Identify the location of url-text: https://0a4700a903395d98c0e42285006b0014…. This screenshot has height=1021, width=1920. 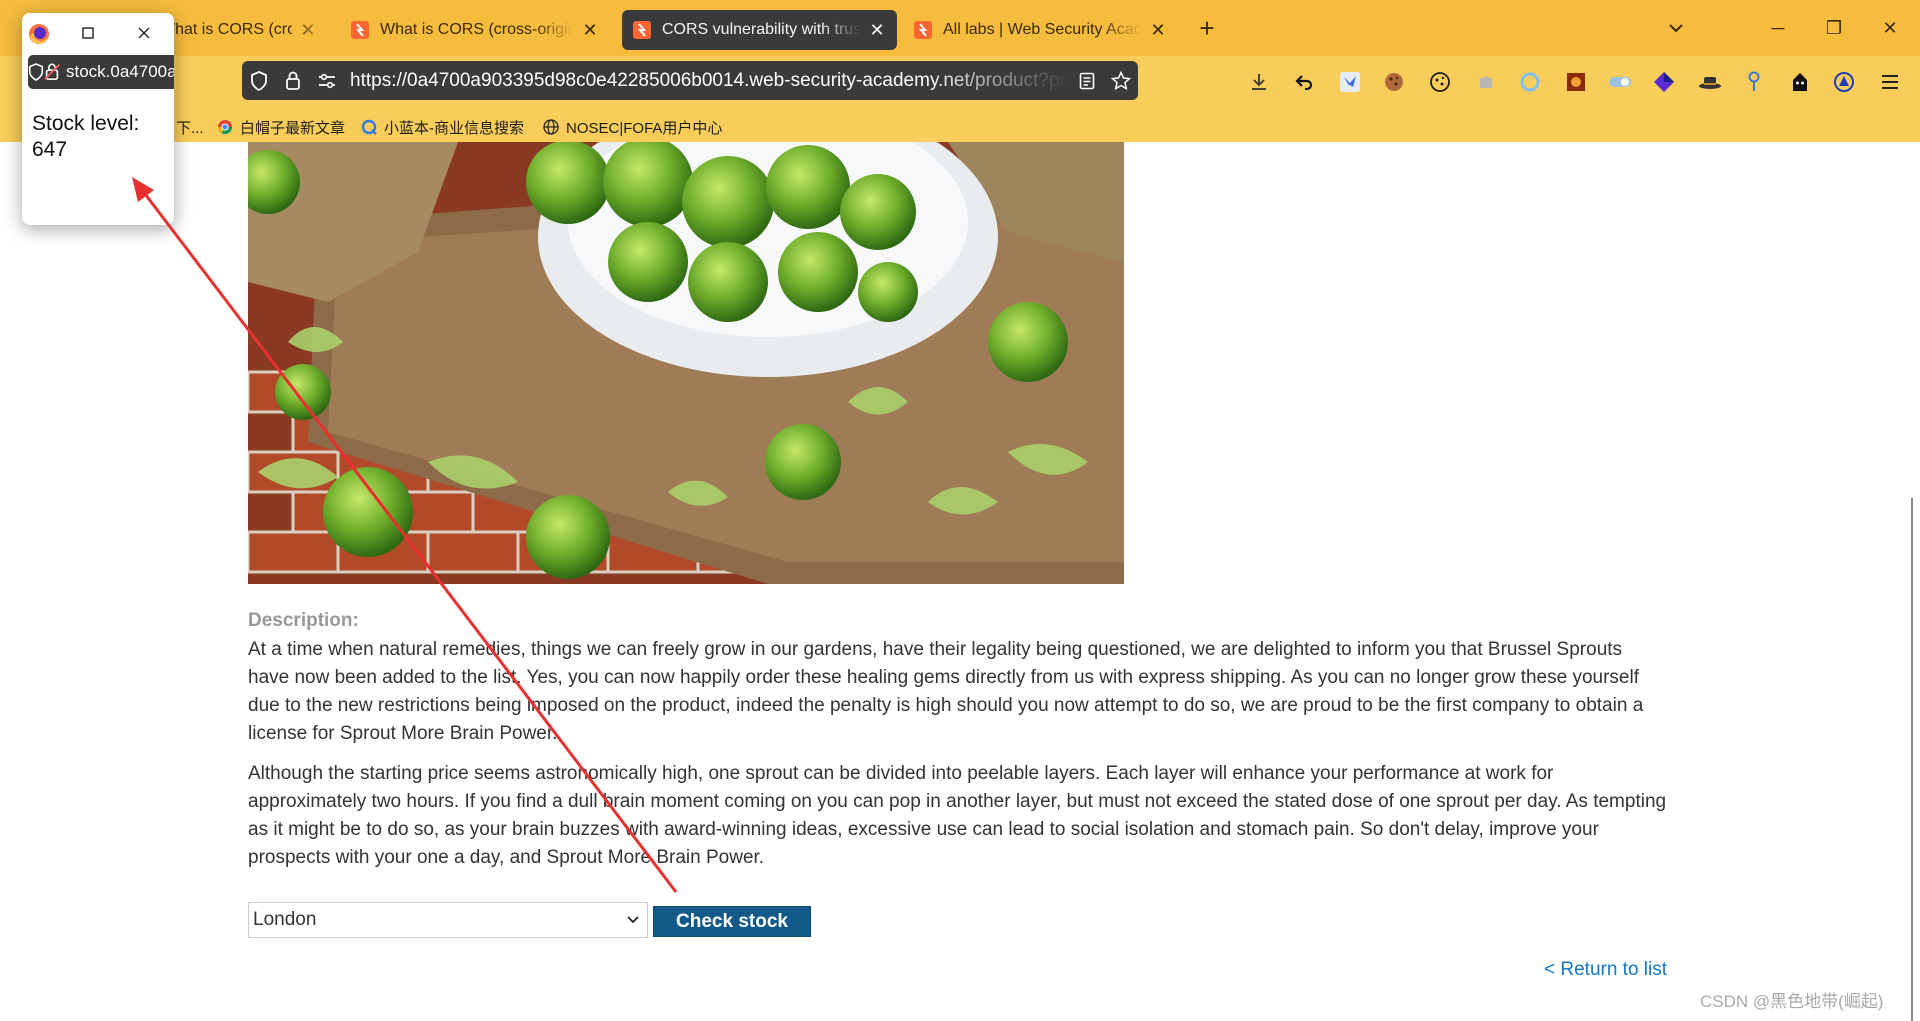
(707, 81).